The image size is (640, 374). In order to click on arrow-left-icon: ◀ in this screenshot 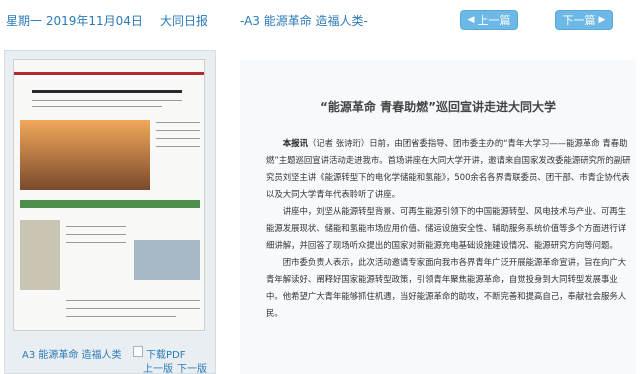, I will do `click(471, 20)`.